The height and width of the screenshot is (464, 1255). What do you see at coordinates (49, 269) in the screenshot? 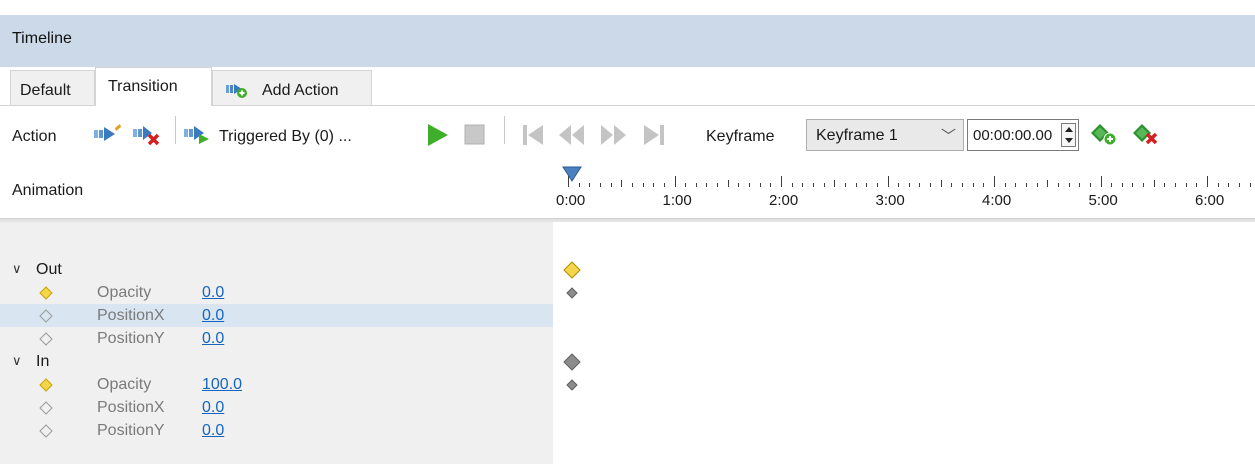
I see `group-label: Out` at bounding box center [49, 269].